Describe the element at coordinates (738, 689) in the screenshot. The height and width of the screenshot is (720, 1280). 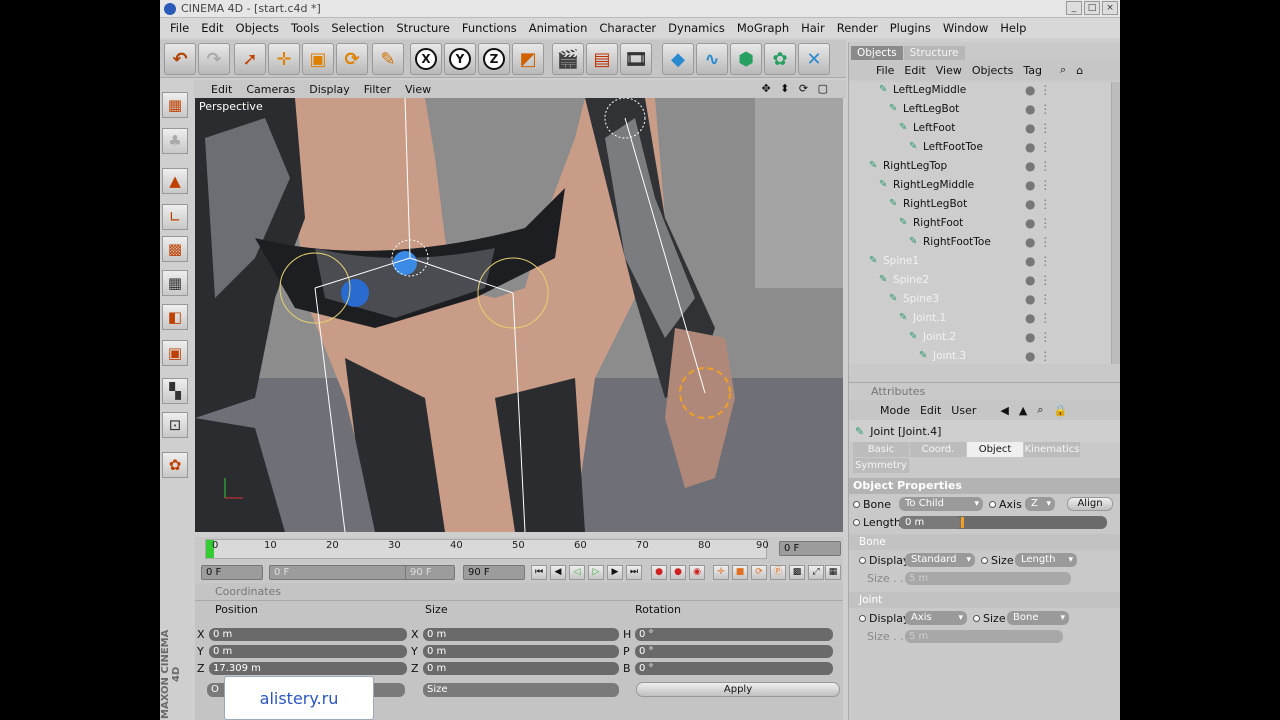
I see `apply-button: Apply` at that location.